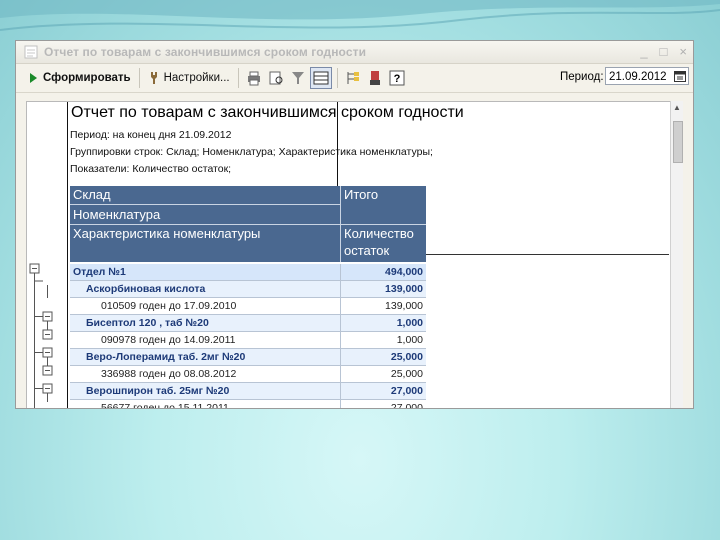  Describe the element at coordinates (664, 51) in the screenshot. I see `maximize-button: □` at that location.